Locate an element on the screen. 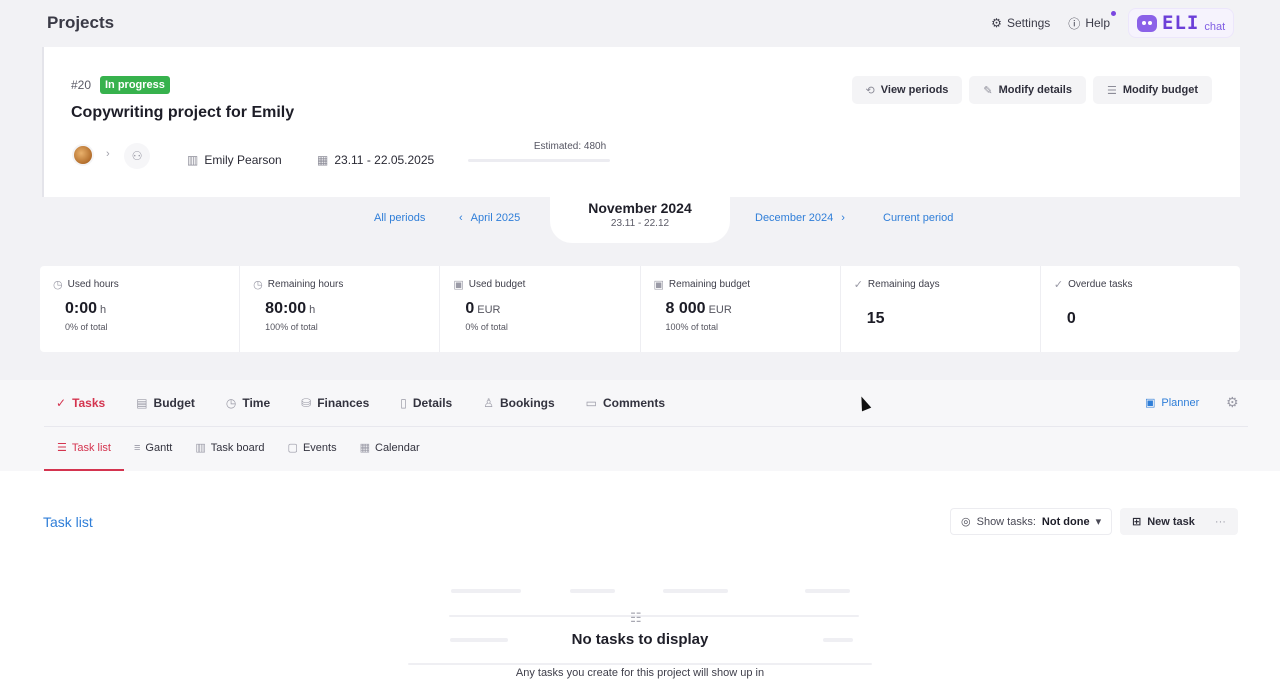 This screenshot has width=1280, height=680. subtab-events: ▢ Events is located at coordinates (312, 448).